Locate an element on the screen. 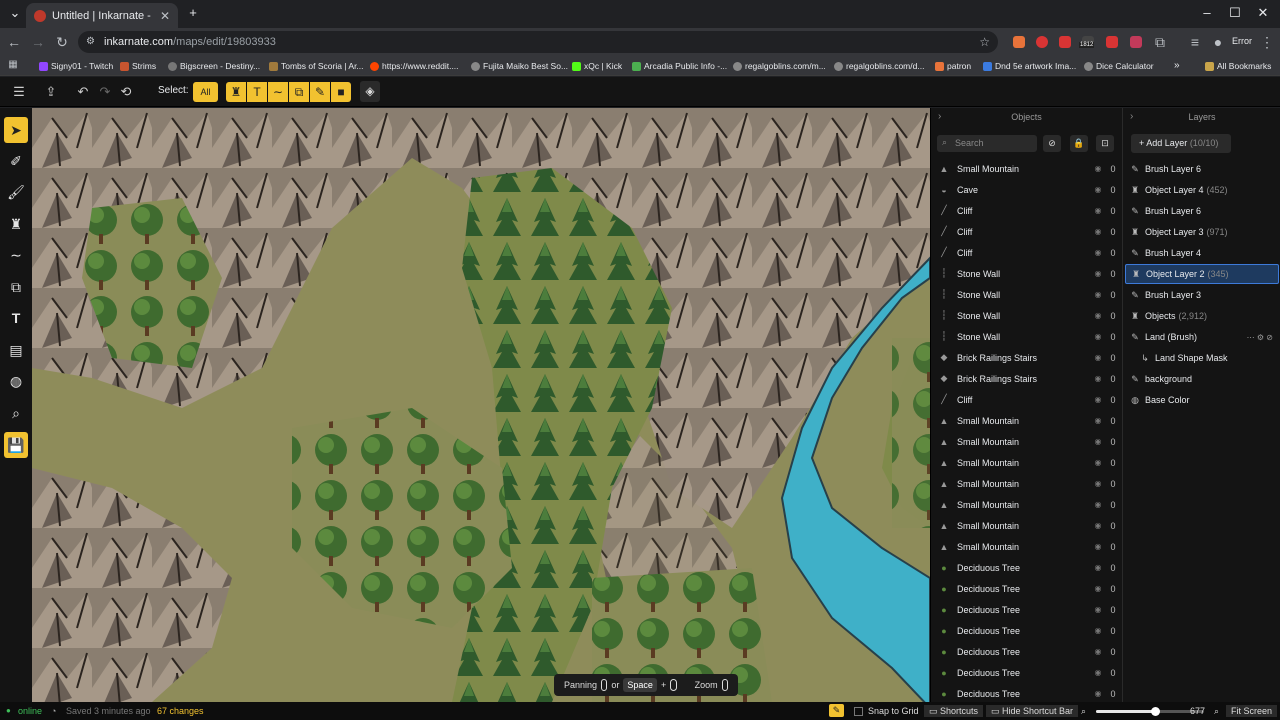  browser-menu-icon: ⋮ is located at coordinates (1267, 42).